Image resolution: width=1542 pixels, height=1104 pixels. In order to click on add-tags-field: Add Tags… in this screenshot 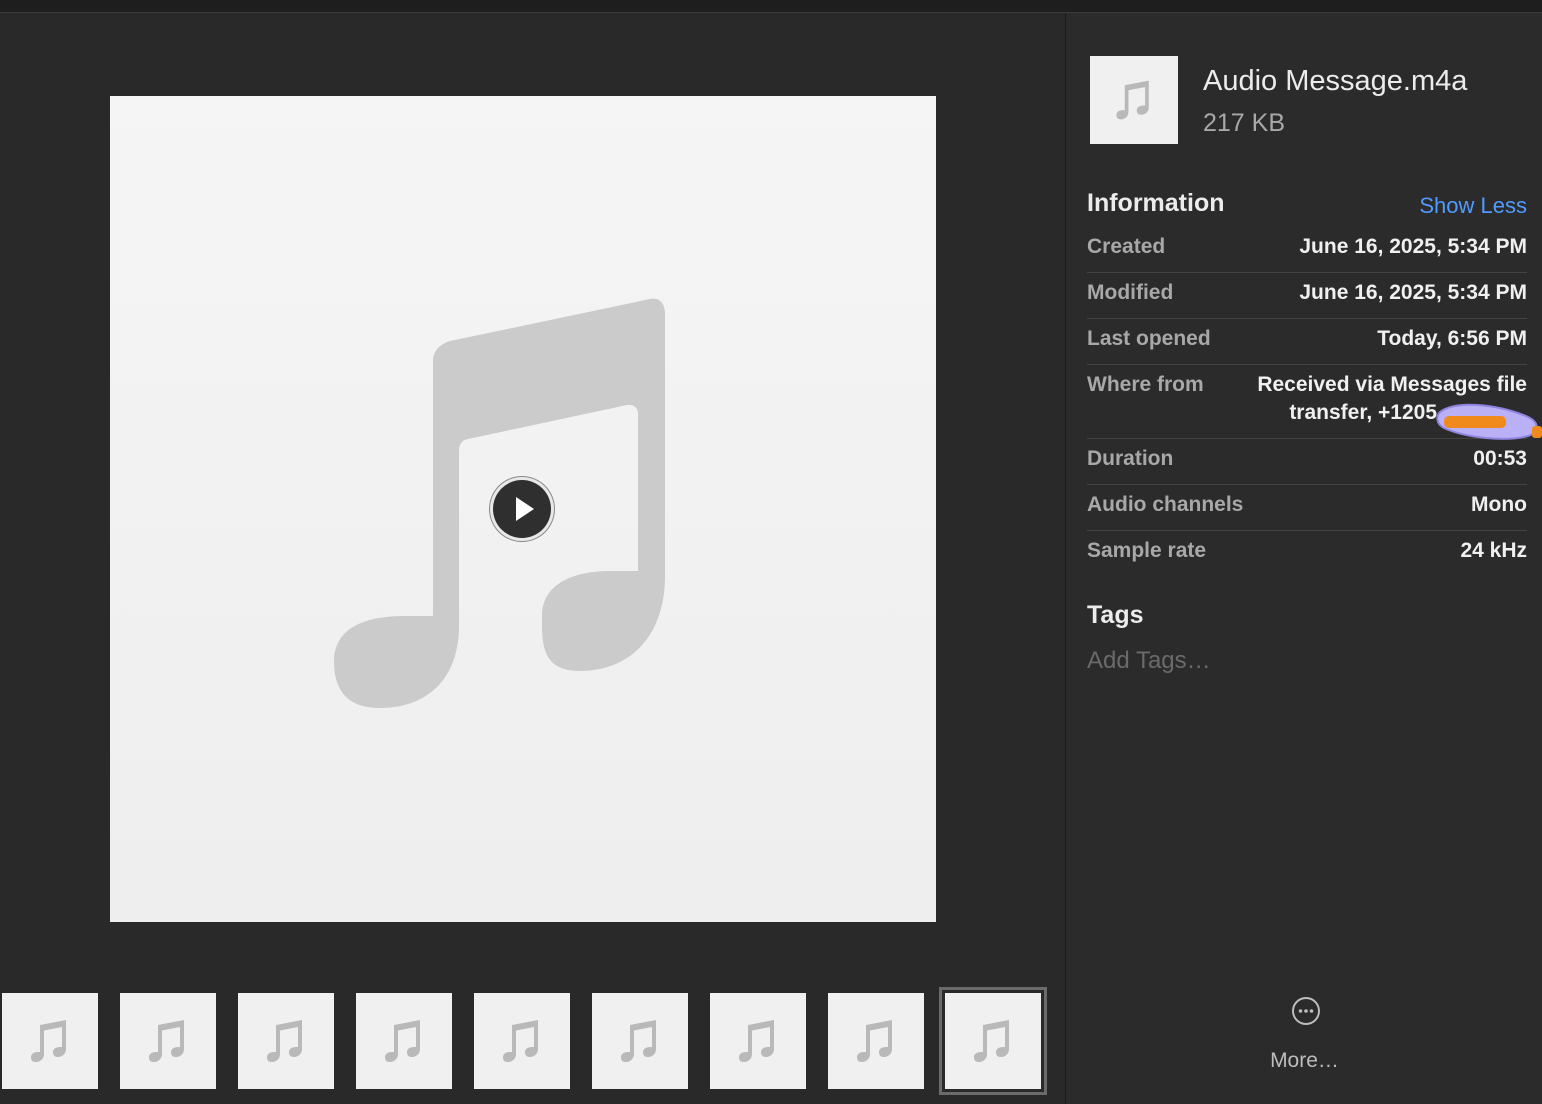, I will do `click(1149, 661)`.